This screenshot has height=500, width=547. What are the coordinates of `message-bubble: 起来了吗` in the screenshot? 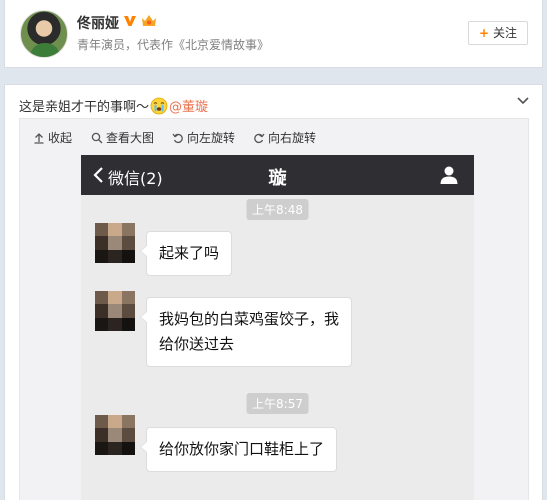 It's located at (186, 253).